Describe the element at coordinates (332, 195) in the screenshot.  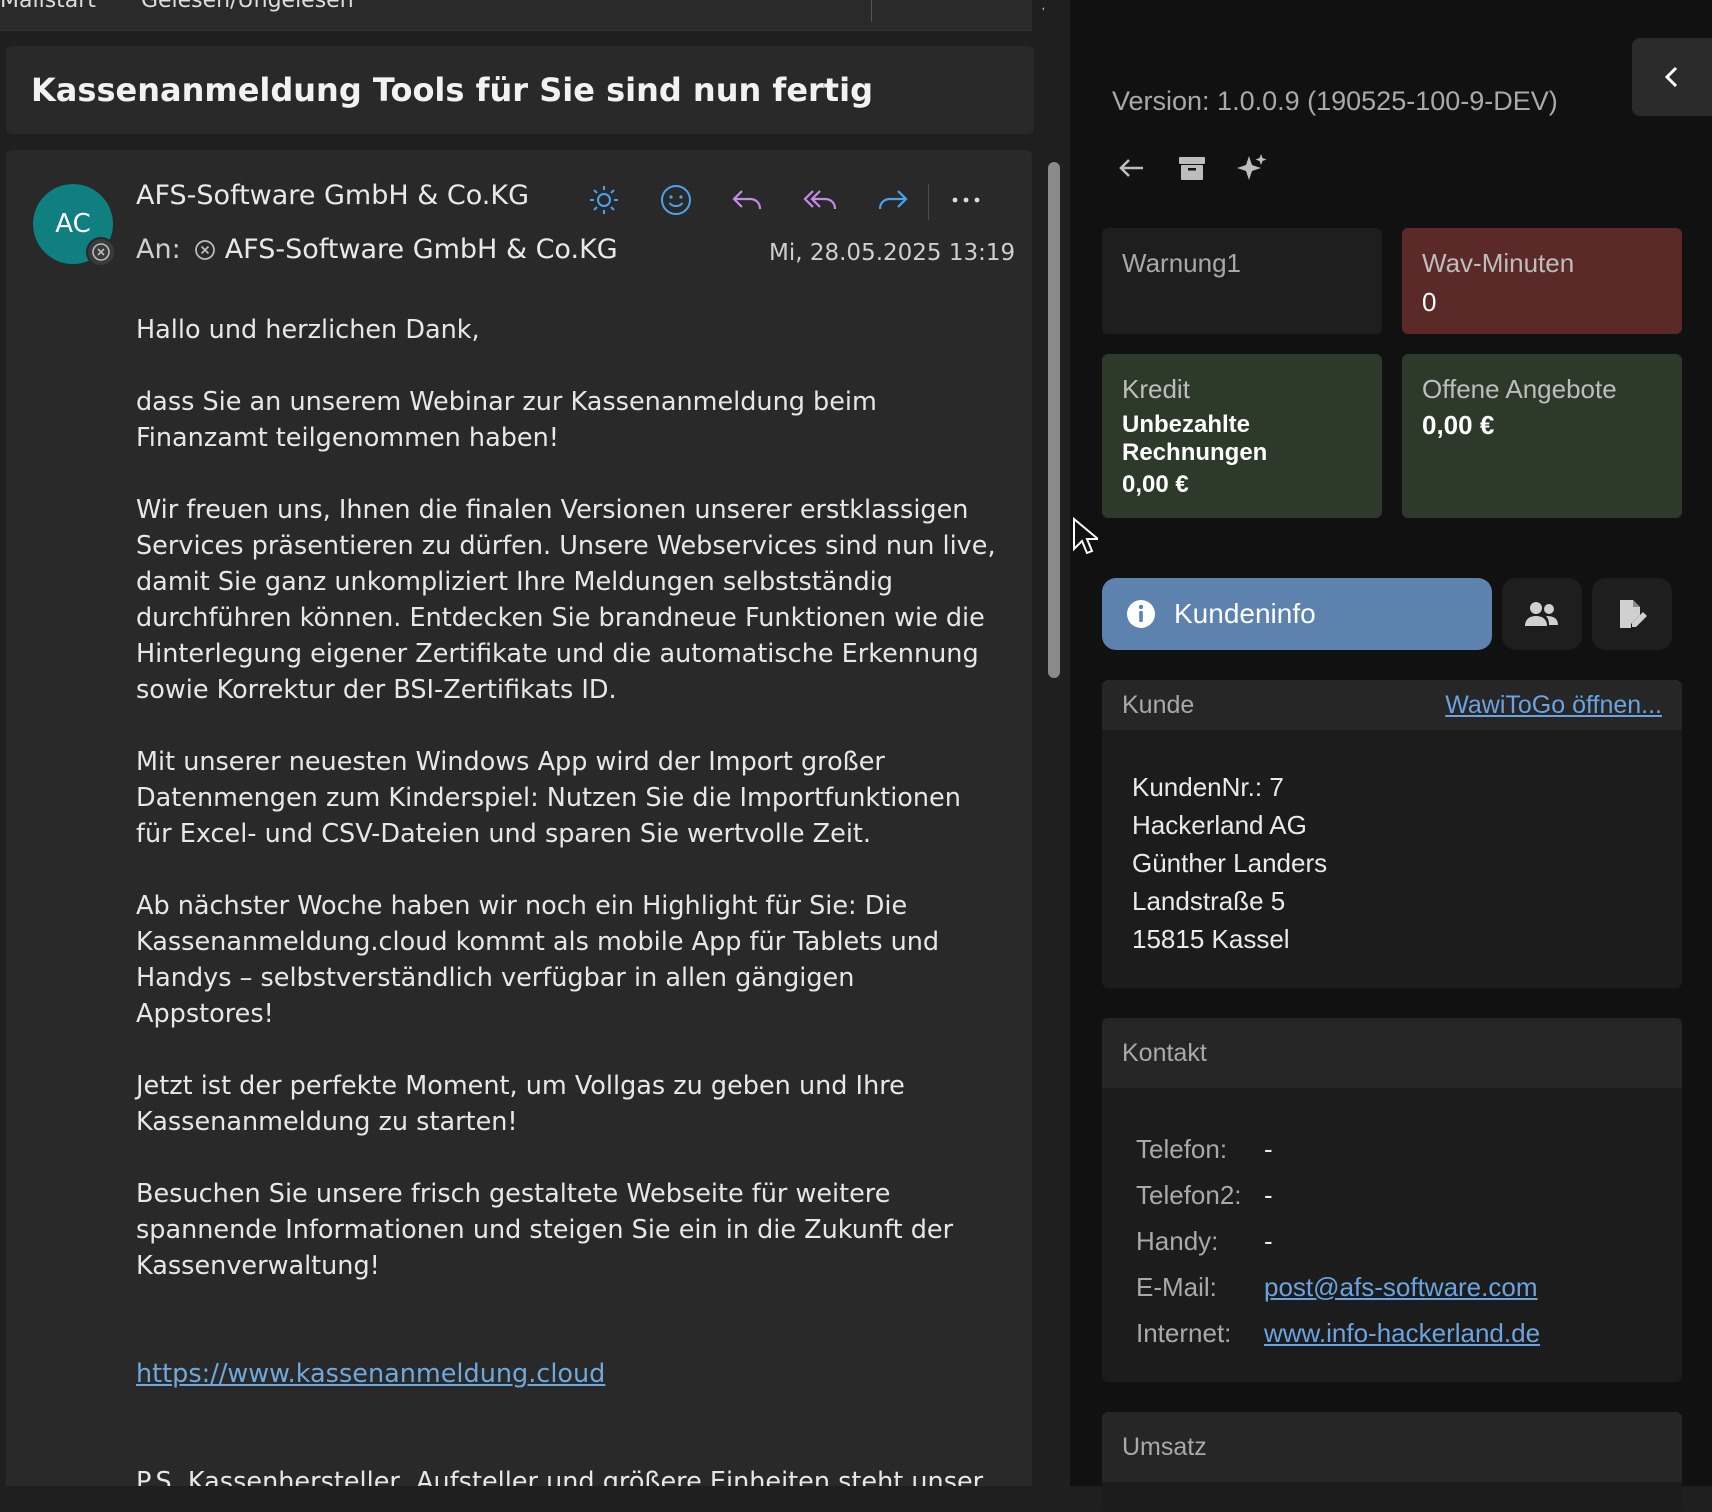
I see `sender-name: AFS-Software GmbH & Co.KG` at that location.